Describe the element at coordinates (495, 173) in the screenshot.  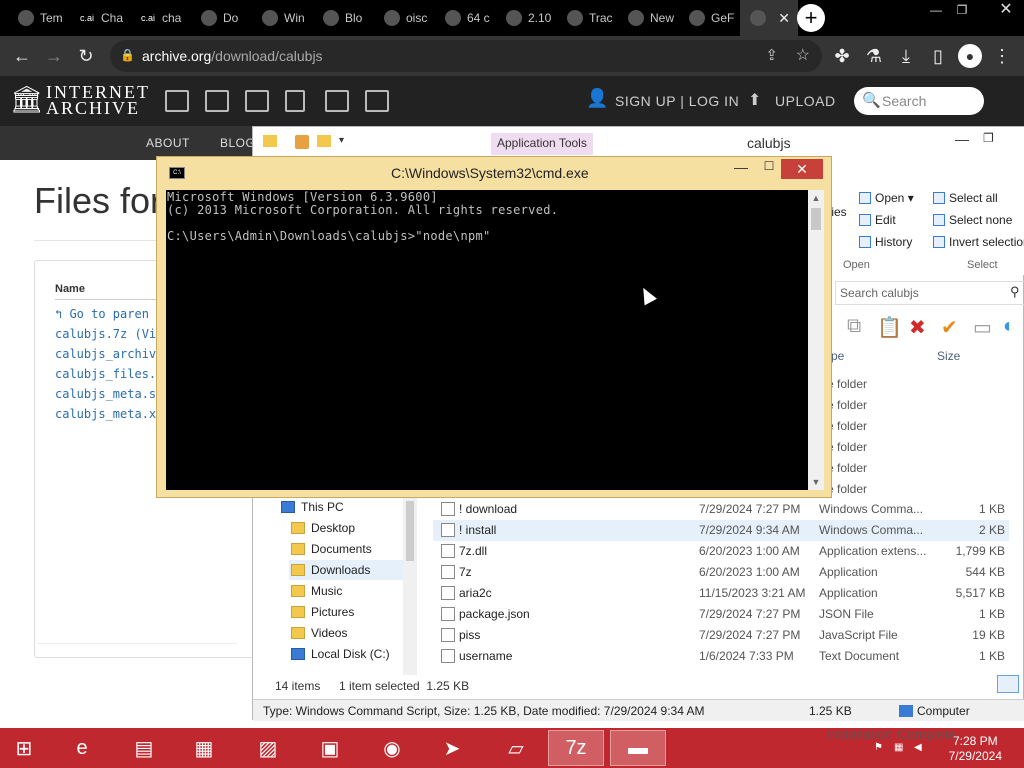
I see `cmd-title-bar: C:\ C:\Windows\System32\cmd.exe — ☐ ✕` at that location.